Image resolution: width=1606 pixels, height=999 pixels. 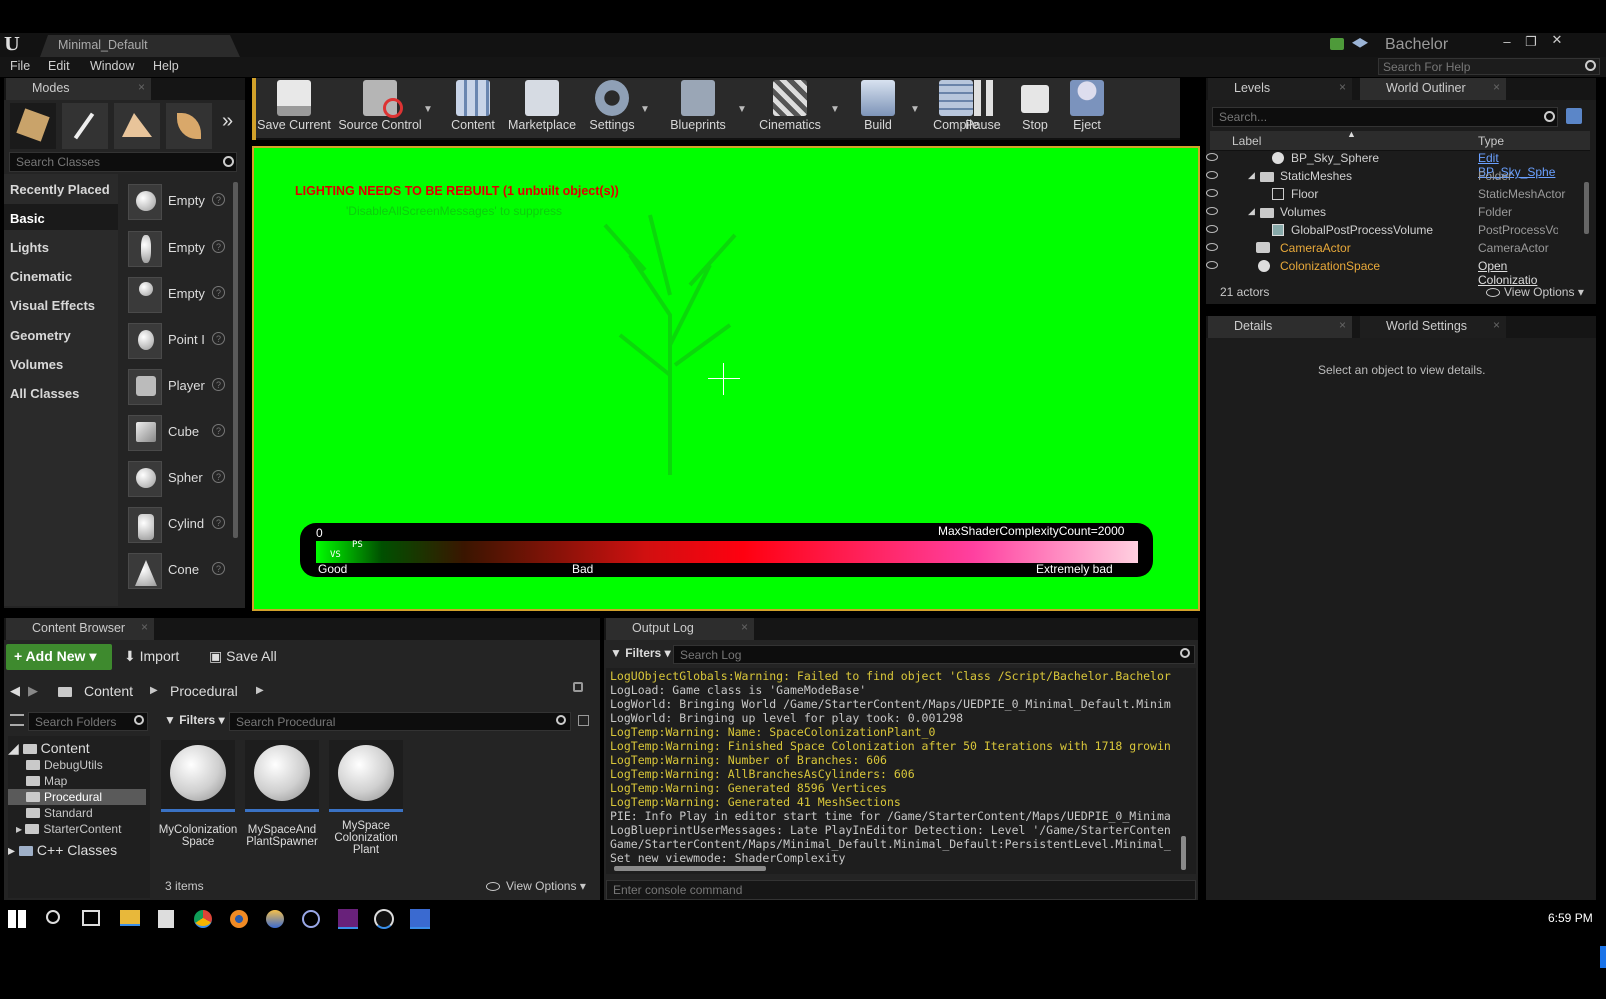 I want to click on search-classes-input: Search Classes, so click(x=123, y=162).